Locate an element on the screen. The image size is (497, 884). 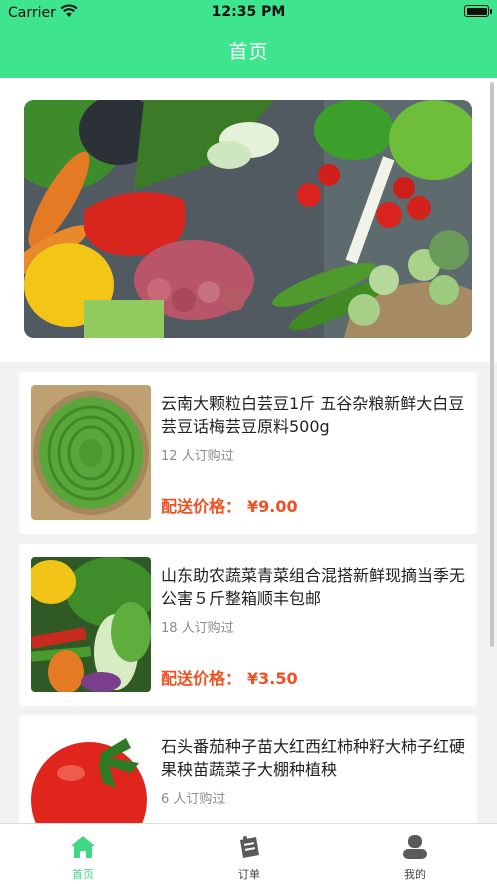
product-price-row: 配送价格： ¥9.00 is located at coordinates (229, 505).